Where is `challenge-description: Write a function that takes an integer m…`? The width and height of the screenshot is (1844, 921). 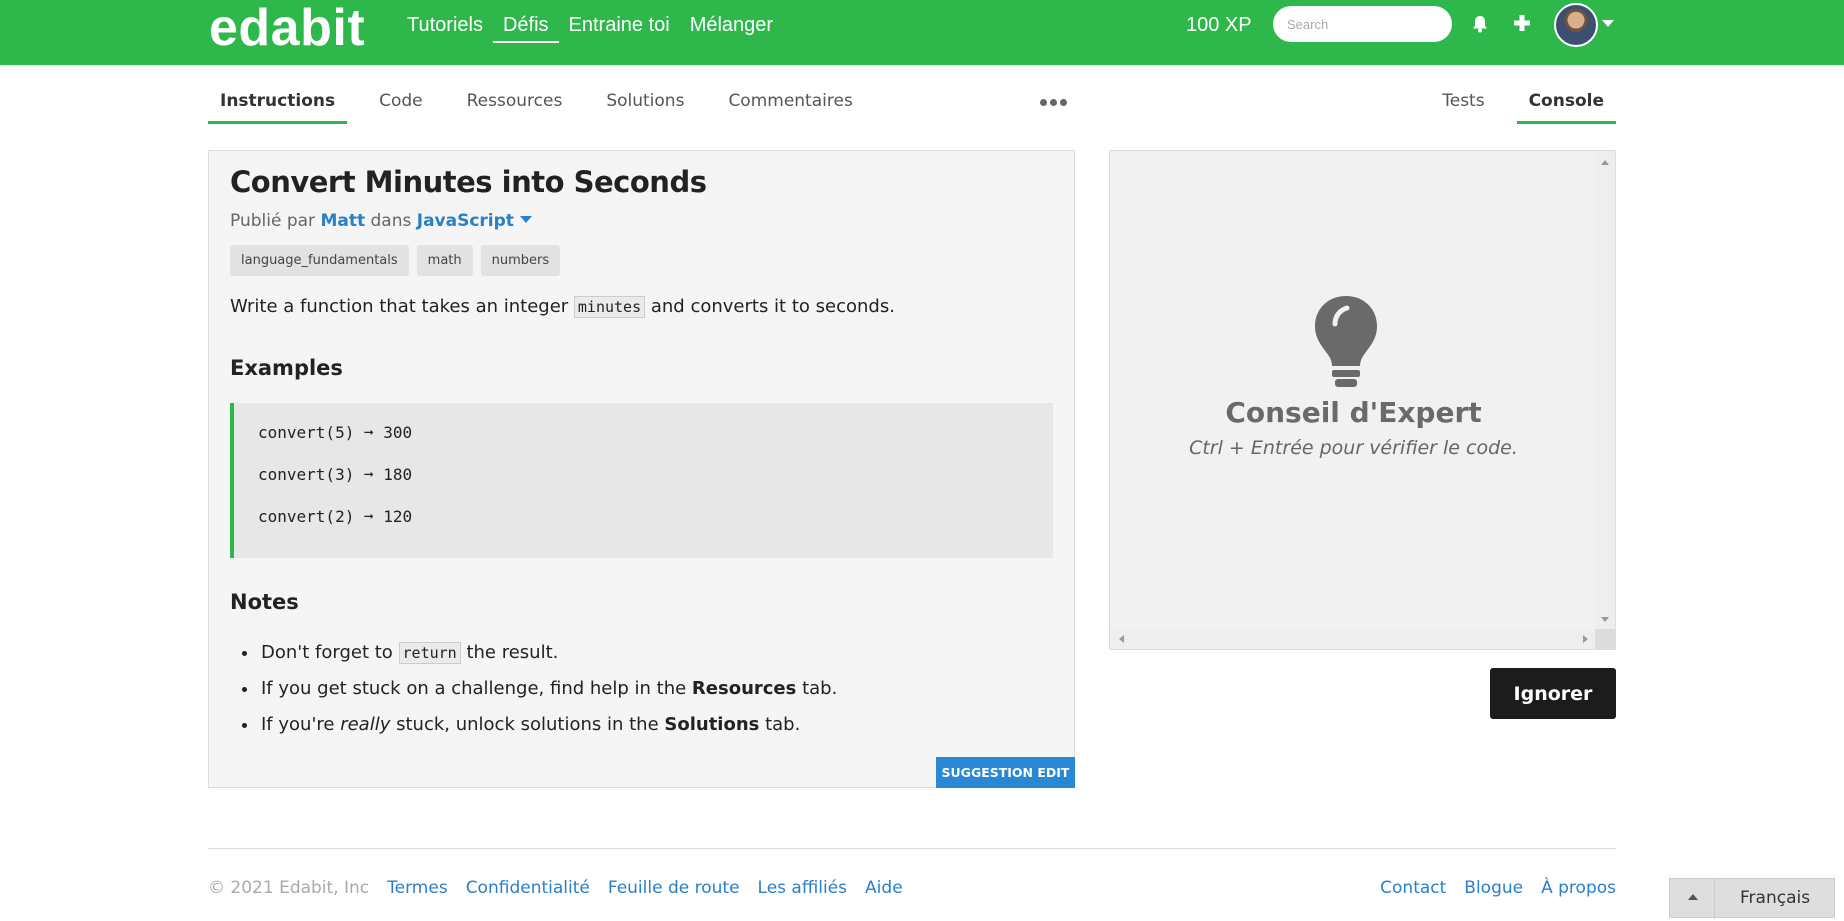
challenge-description: Write a function that takes an integer m… is located at coordinates (562, 307).